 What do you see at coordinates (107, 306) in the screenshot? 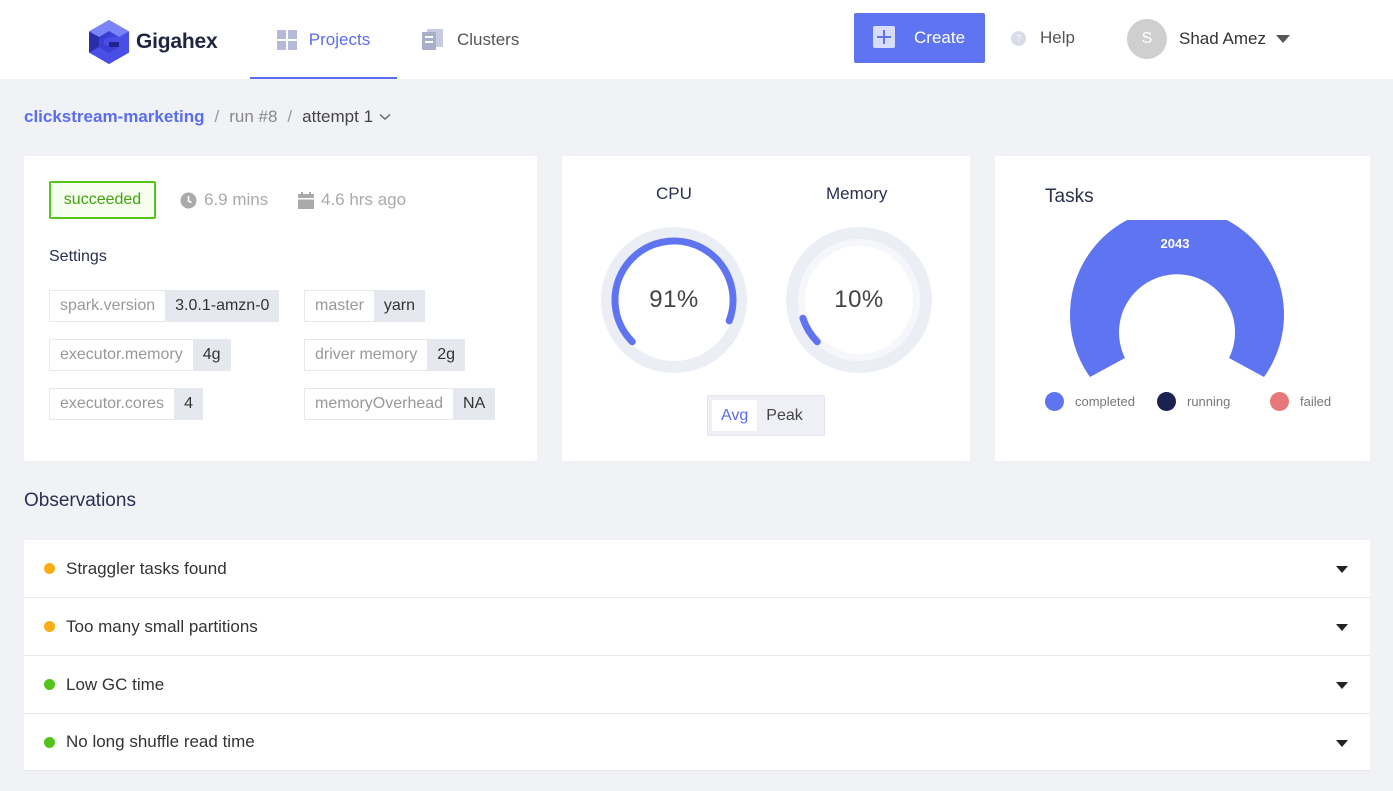
I see `setting-key: spark.version` at bounding box center [107, 306].